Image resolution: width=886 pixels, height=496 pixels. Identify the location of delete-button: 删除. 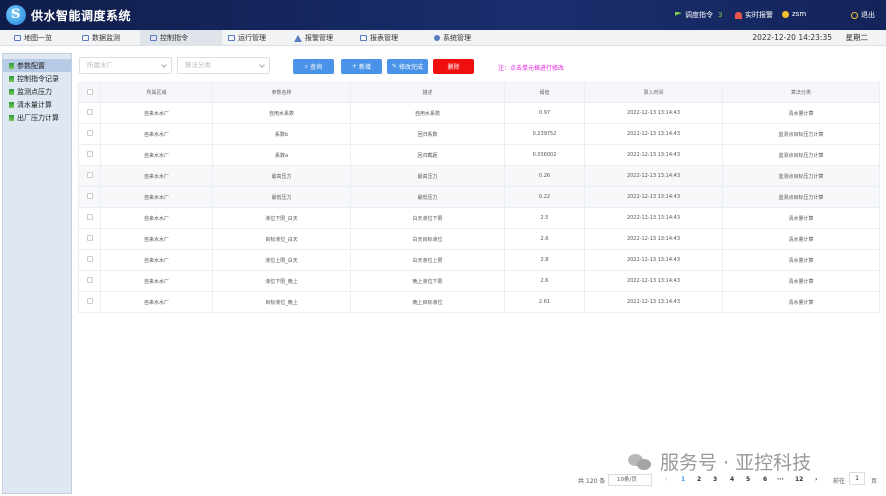
(453, 66).